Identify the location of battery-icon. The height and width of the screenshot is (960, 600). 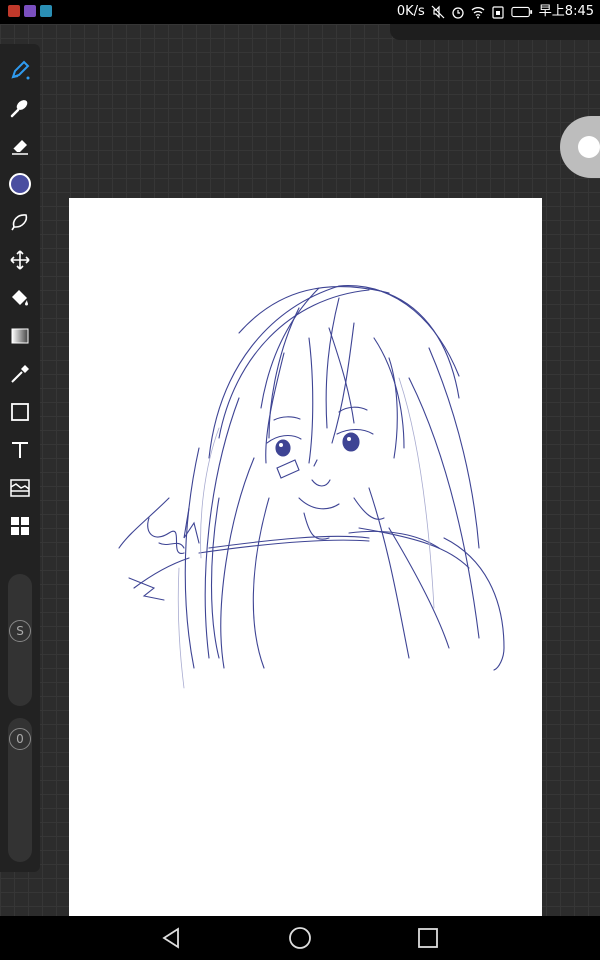
(521, 12).